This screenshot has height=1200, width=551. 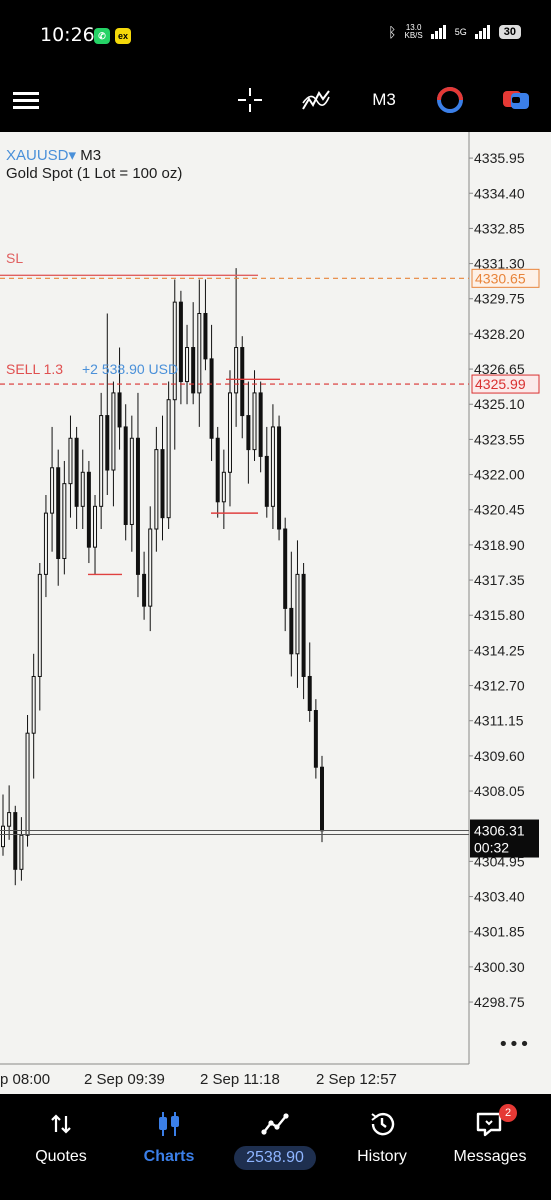 I want to click on indicators-button, so click(x=316, y=100).